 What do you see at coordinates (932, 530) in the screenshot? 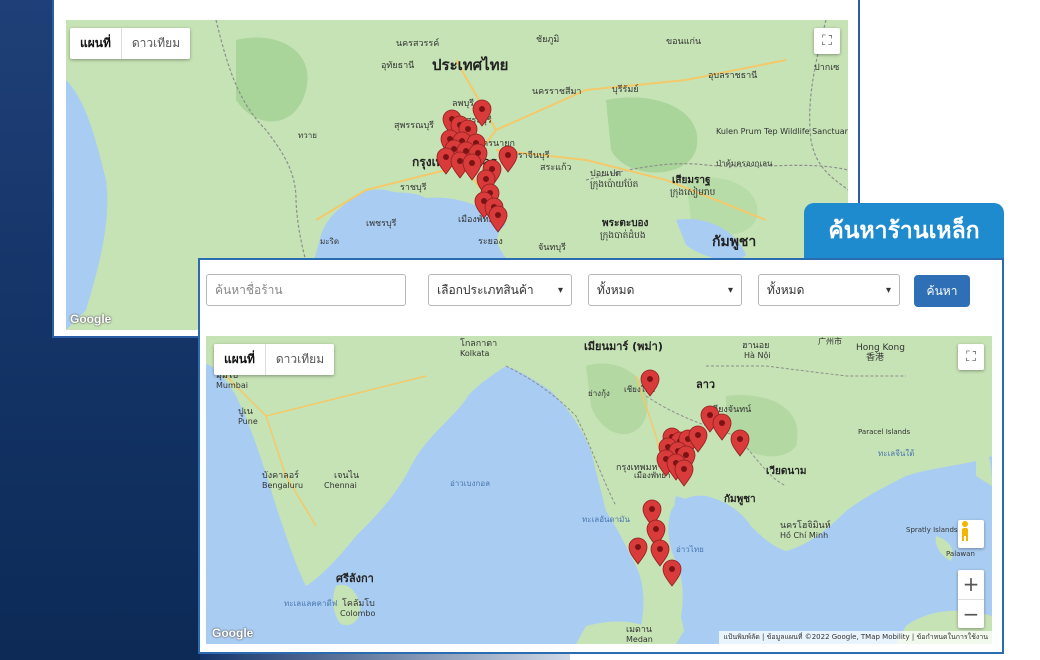
I see `label-spratly: Spratly Islands` at bounding box center [932, 530].